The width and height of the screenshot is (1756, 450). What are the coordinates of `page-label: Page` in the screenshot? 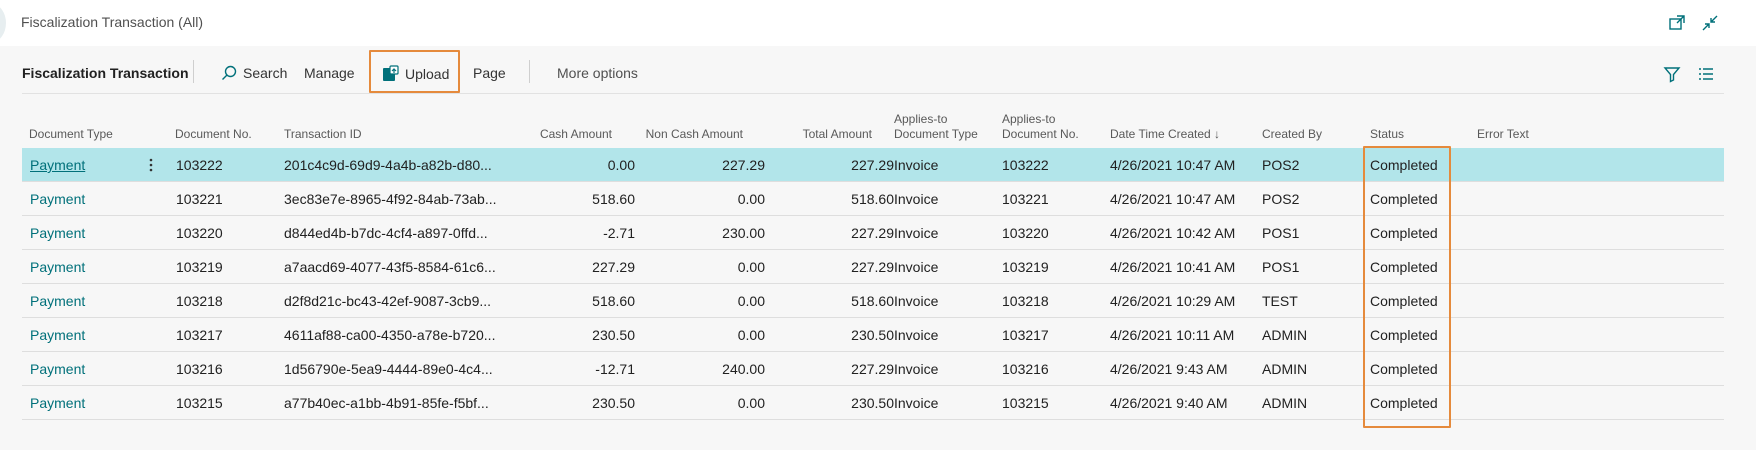 It's located at (489, 73).